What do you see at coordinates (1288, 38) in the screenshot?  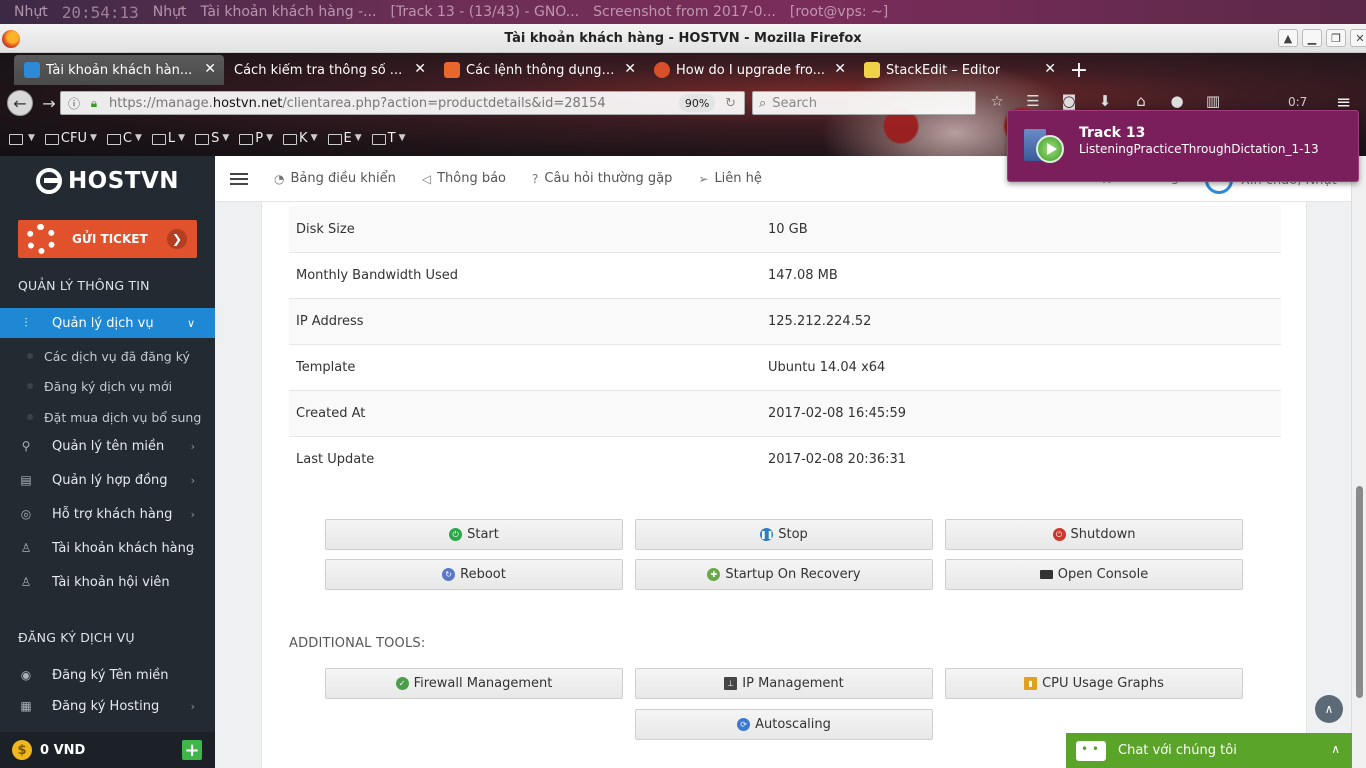 I see `maximize-up-icon: ▲` at bounding box center [1288, 38].